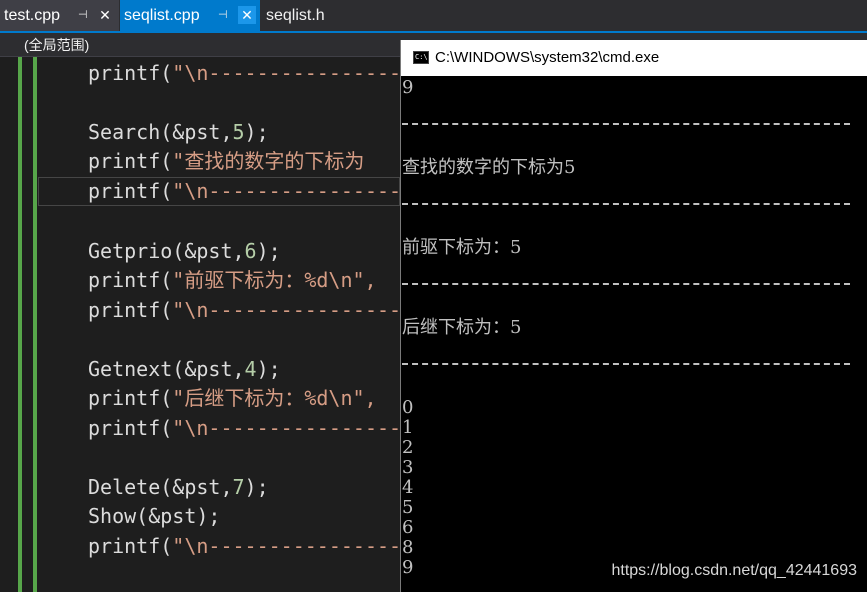 This screenshot has height=592, width=867. Describe the element at coordinates (32, 15) in the screenshot. I see `tab-label: test.cpp` at that location.